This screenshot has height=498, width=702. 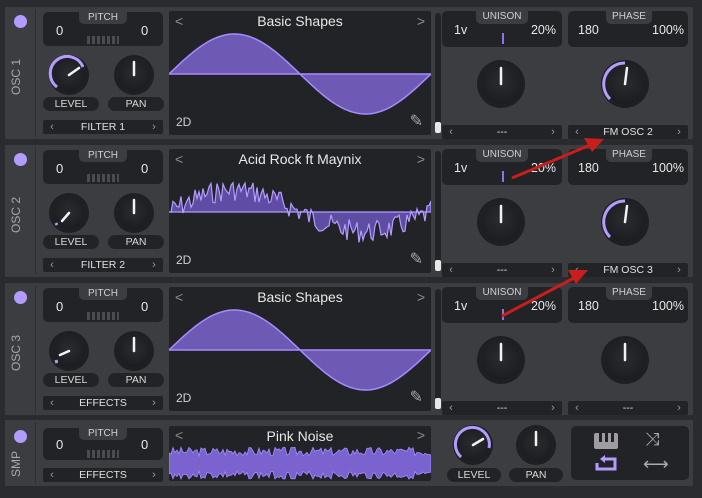 I want to click on phase-selector: ‹ --- ›, so click(x=628, y=408).